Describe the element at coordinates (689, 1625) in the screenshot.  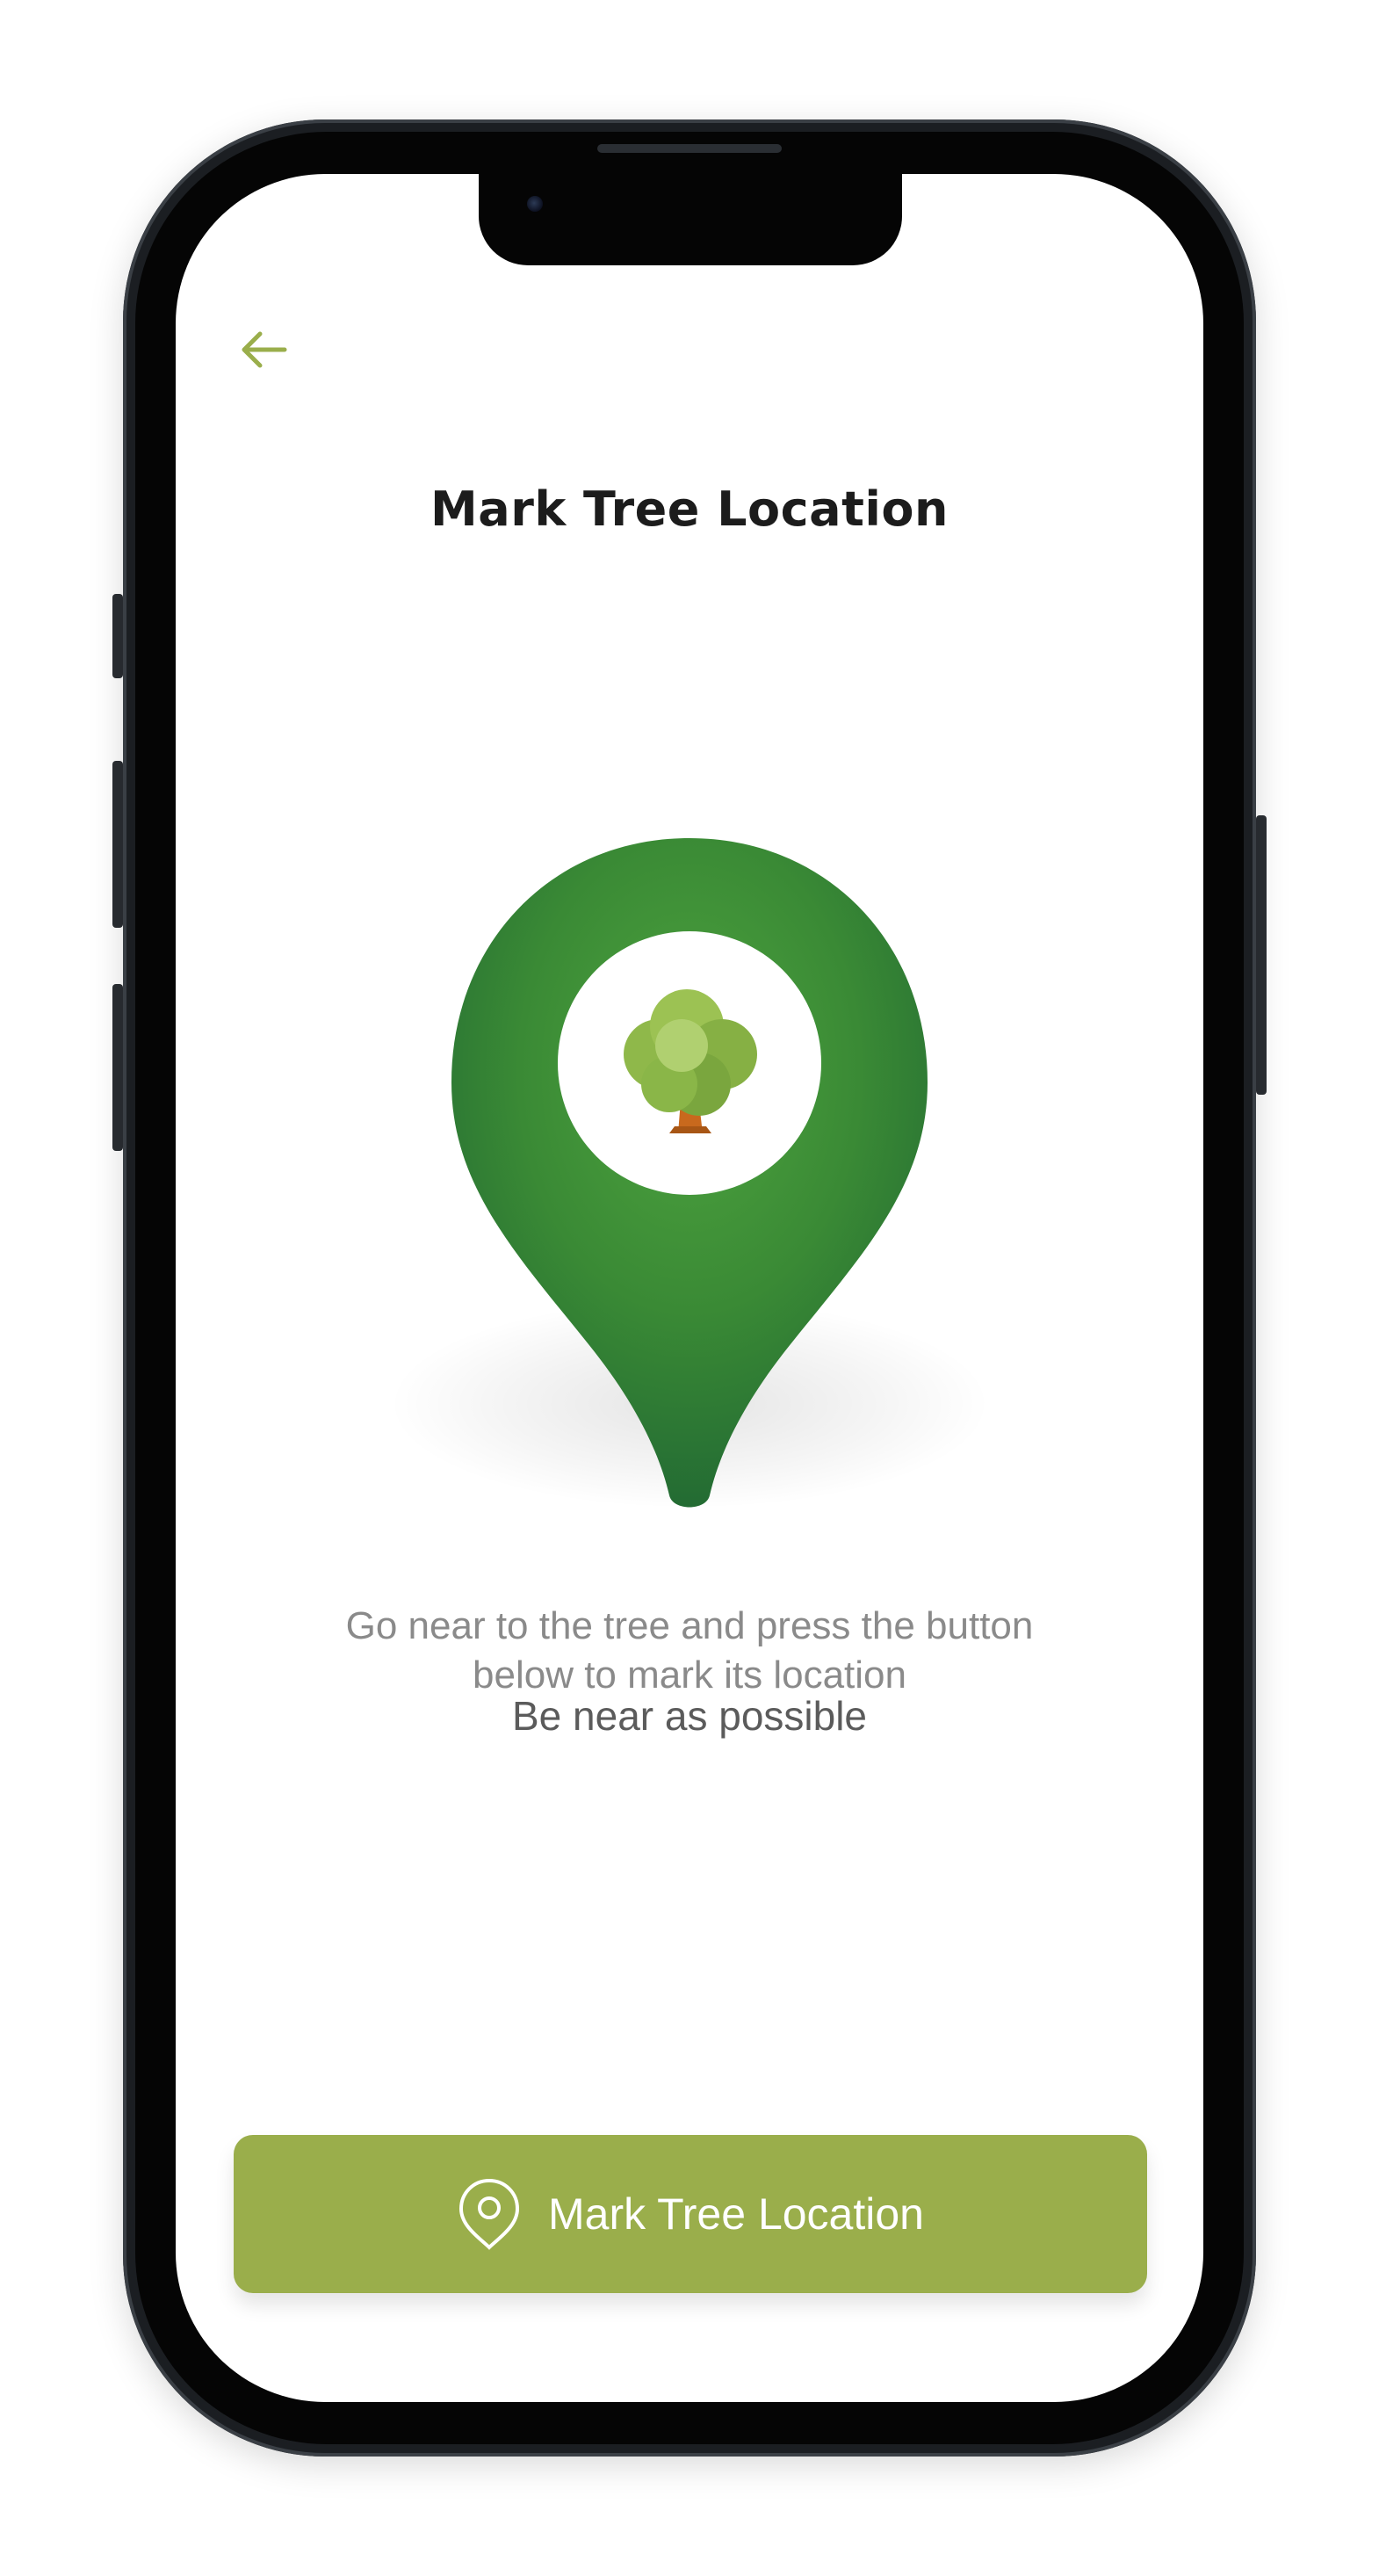
I see `instruction-line-1: Go near to the tree and press the button` at that location.